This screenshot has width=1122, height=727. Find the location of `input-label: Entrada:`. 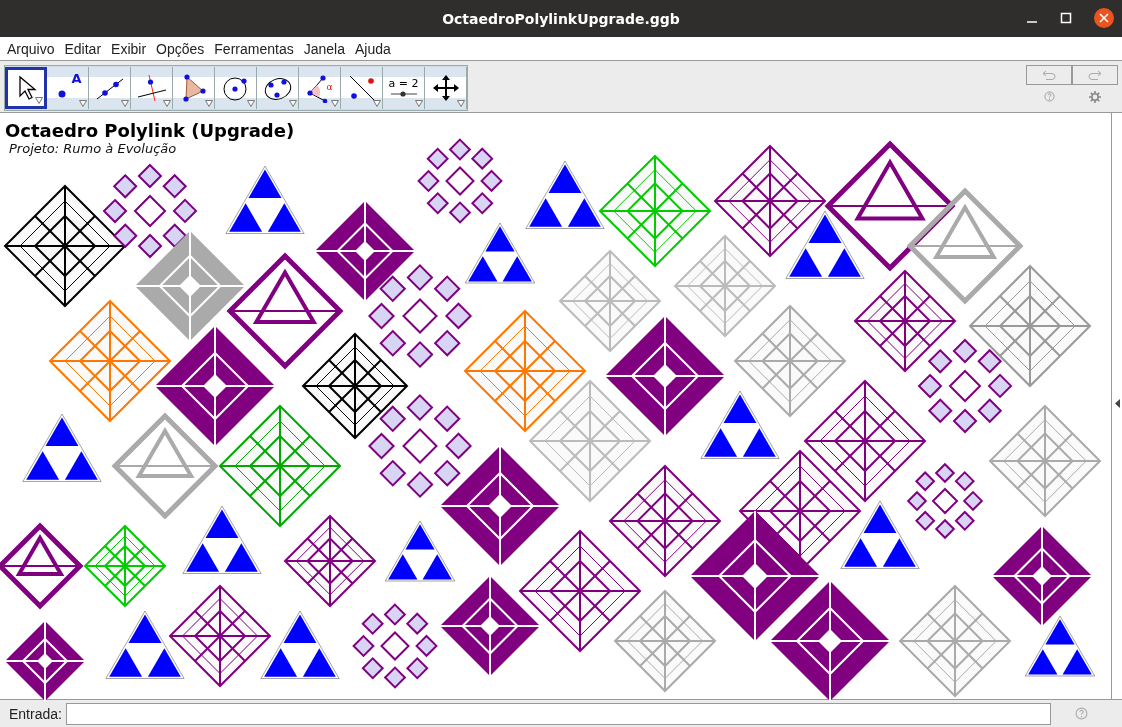

input-label: Entrada: is located at coordinates (35, 713).